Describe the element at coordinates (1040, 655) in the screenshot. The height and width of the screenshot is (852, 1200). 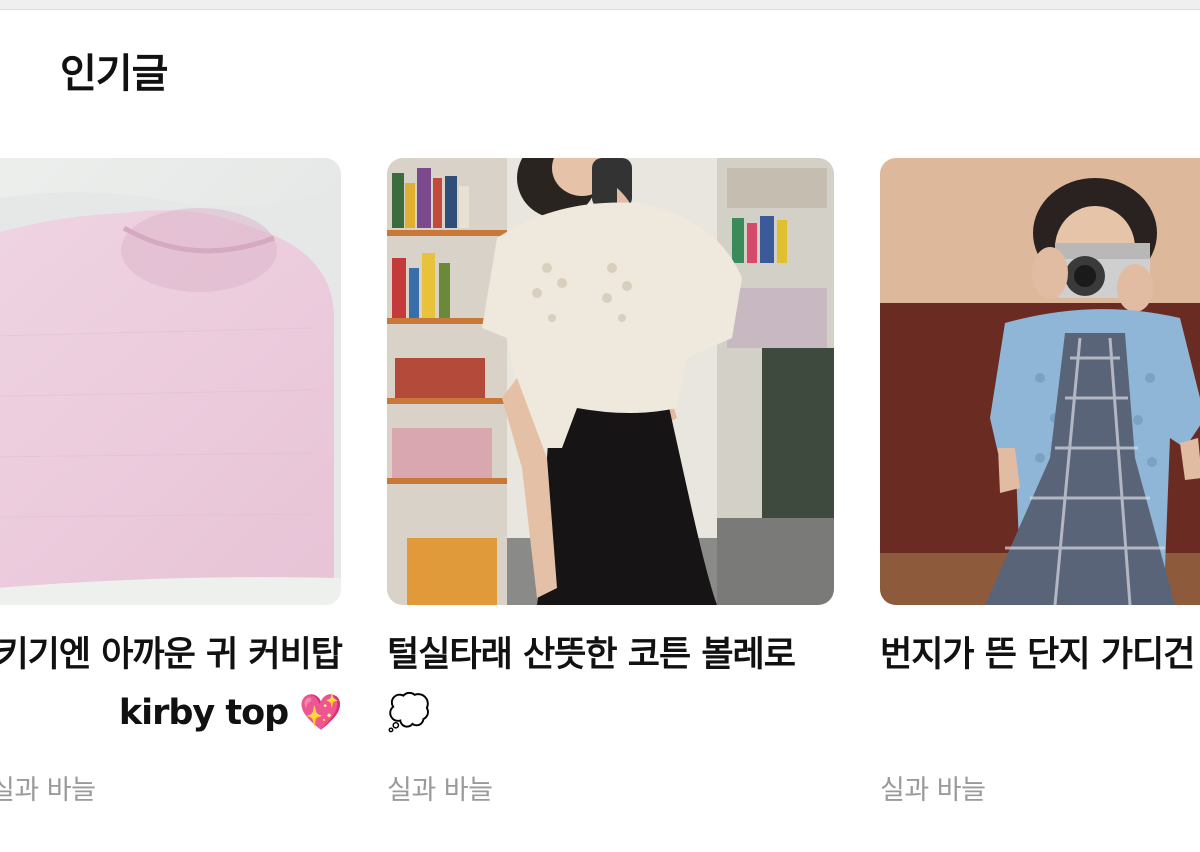
I see `post-title: 번지가 뜬 단지 가디건` at that location.